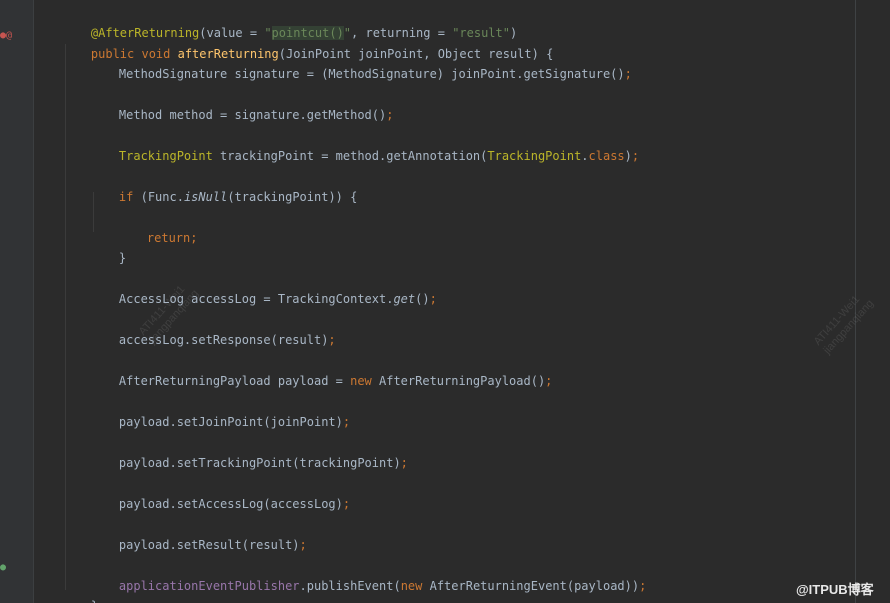 Image resolution: width=890 pixels, height=603 pixels. I want to click on code-token: AfterReturningPayload(), so click(462, 381).